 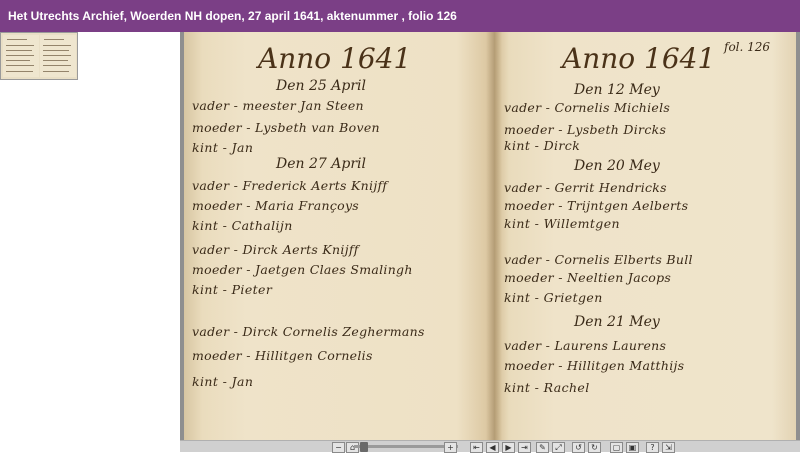 What do you see at coordinates (617, 166) in the screenshot?
I see `entry-date: Den 20 Mey` at bounding box center [617, 166].